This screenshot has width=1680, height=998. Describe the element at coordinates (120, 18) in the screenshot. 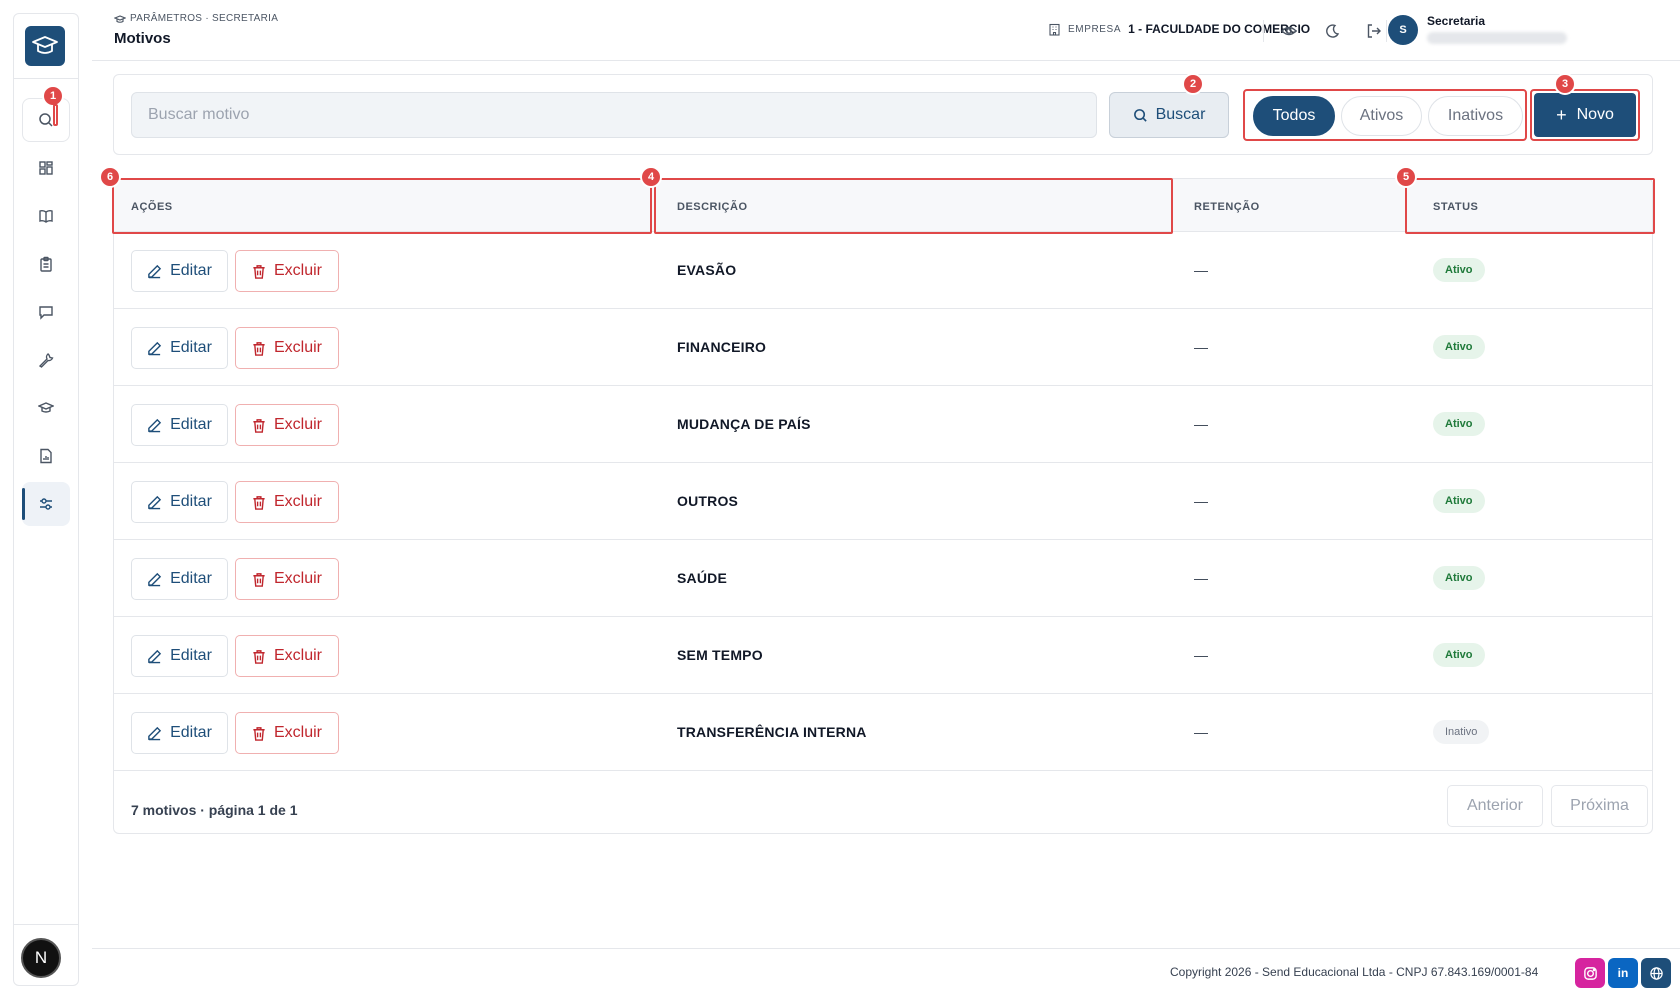

I see `graduation-cap-small-icon` at that location.